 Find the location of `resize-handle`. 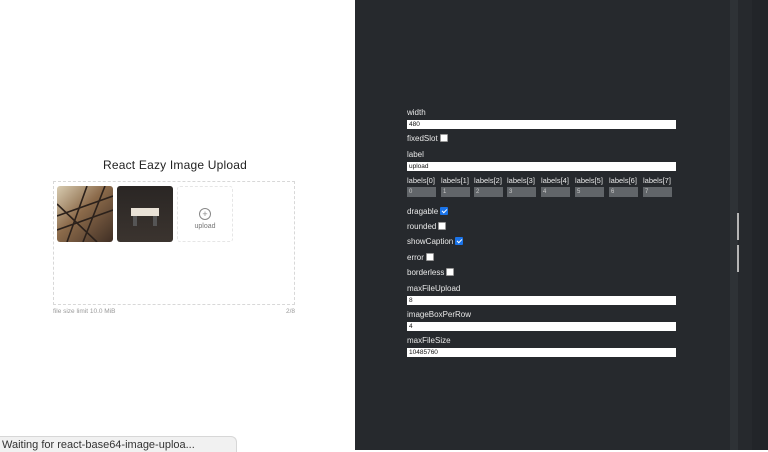

resize-handle is located at coordinates (740, 242).